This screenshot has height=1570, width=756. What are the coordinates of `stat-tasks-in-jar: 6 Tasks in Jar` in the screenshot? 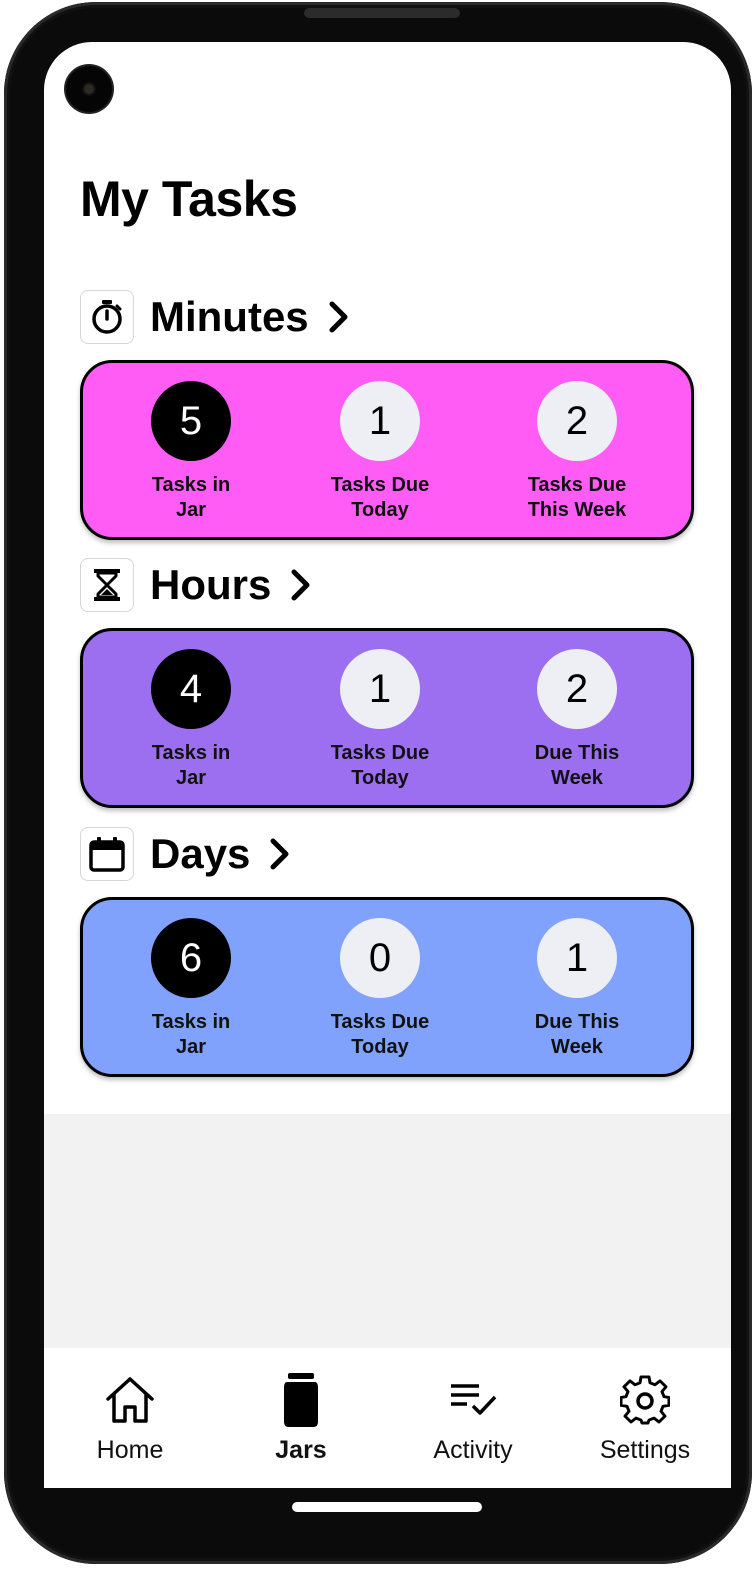 It's located at (191, 989).